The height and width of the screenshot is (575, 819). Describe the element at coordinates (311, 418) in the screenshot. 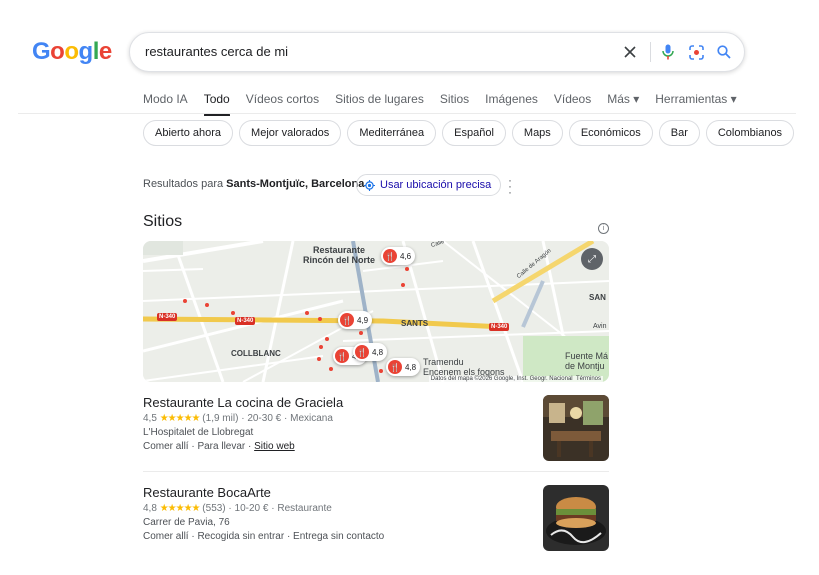

I see `place-category: Mexicana` at that location.